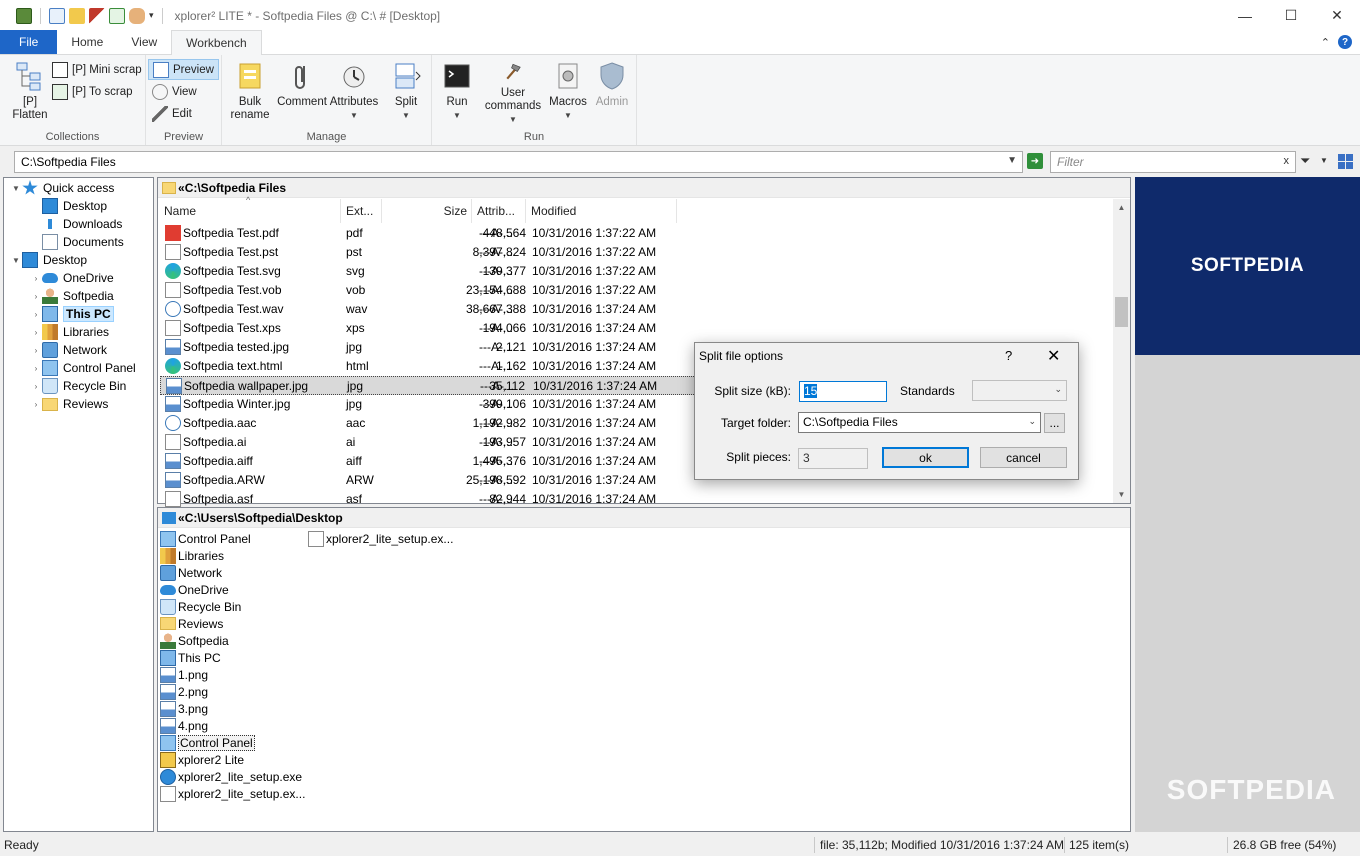 This screenshot has height=856, width=1360. I want to click on desktop-item: Libraries, so click(192, 555).